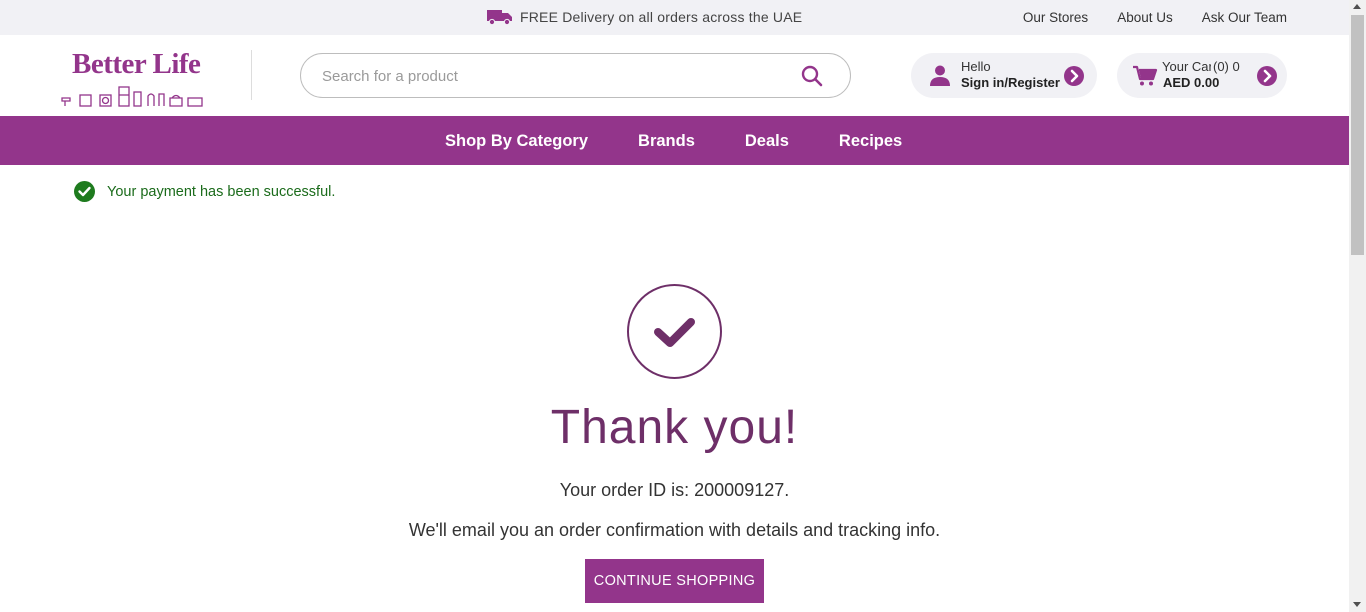 The image size is (1366, 612). What do you see at coordinates (1357, 306) in the screenshot?
I see `vertical-scrollbar` at bounding box center [1357, 306].